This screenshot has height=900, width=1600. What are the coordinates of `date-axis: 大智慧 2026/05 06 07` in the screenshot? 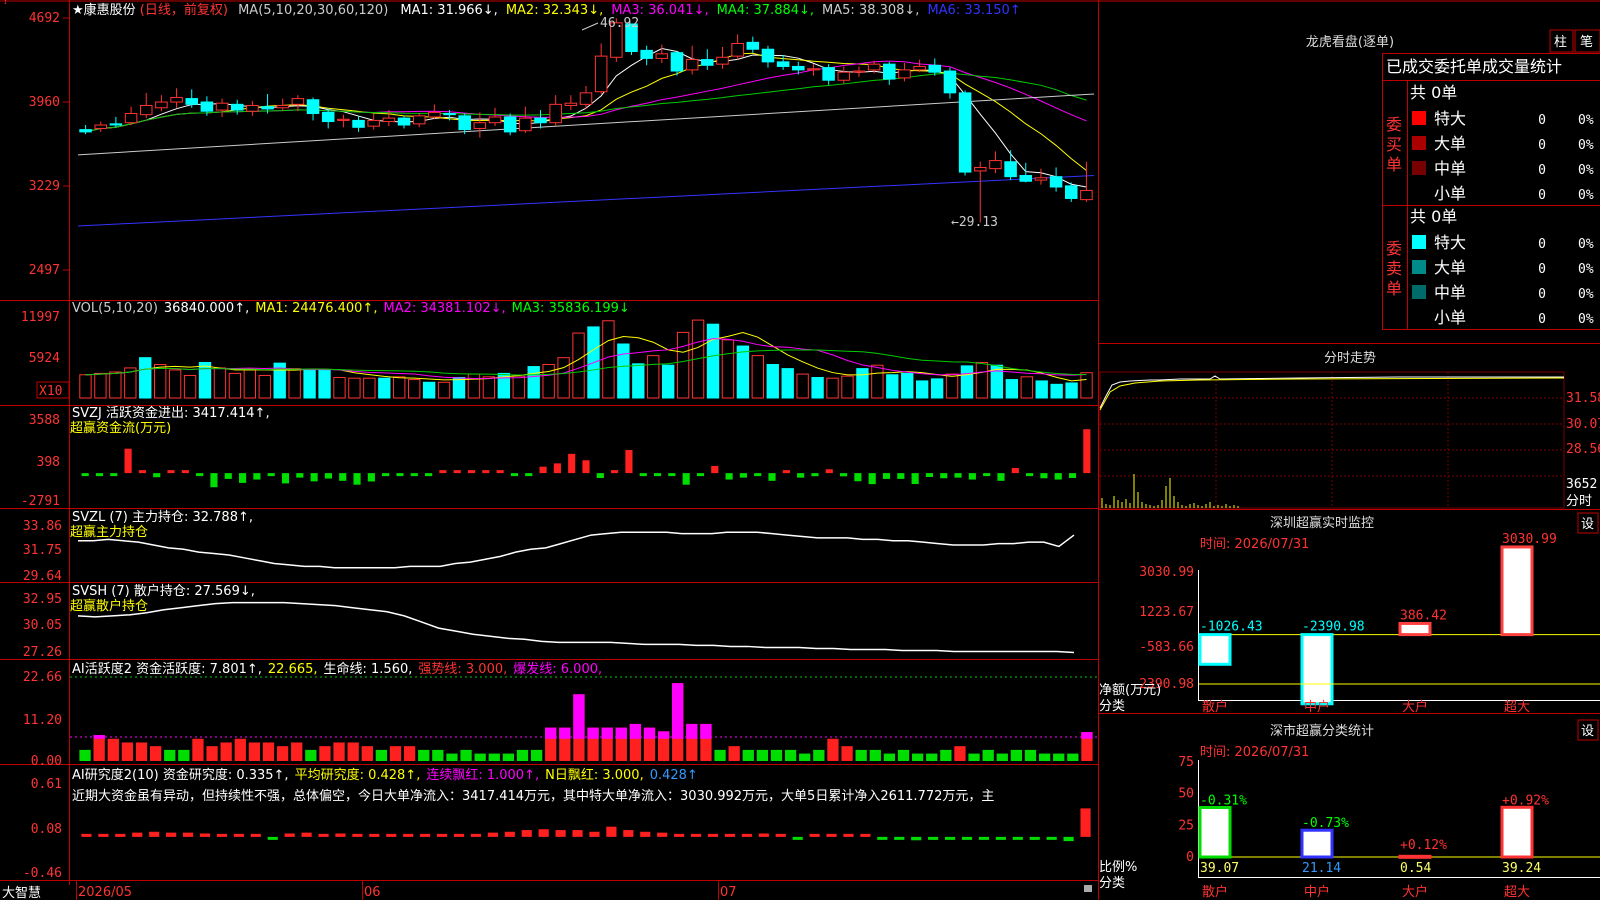 It's located at (547, 890).